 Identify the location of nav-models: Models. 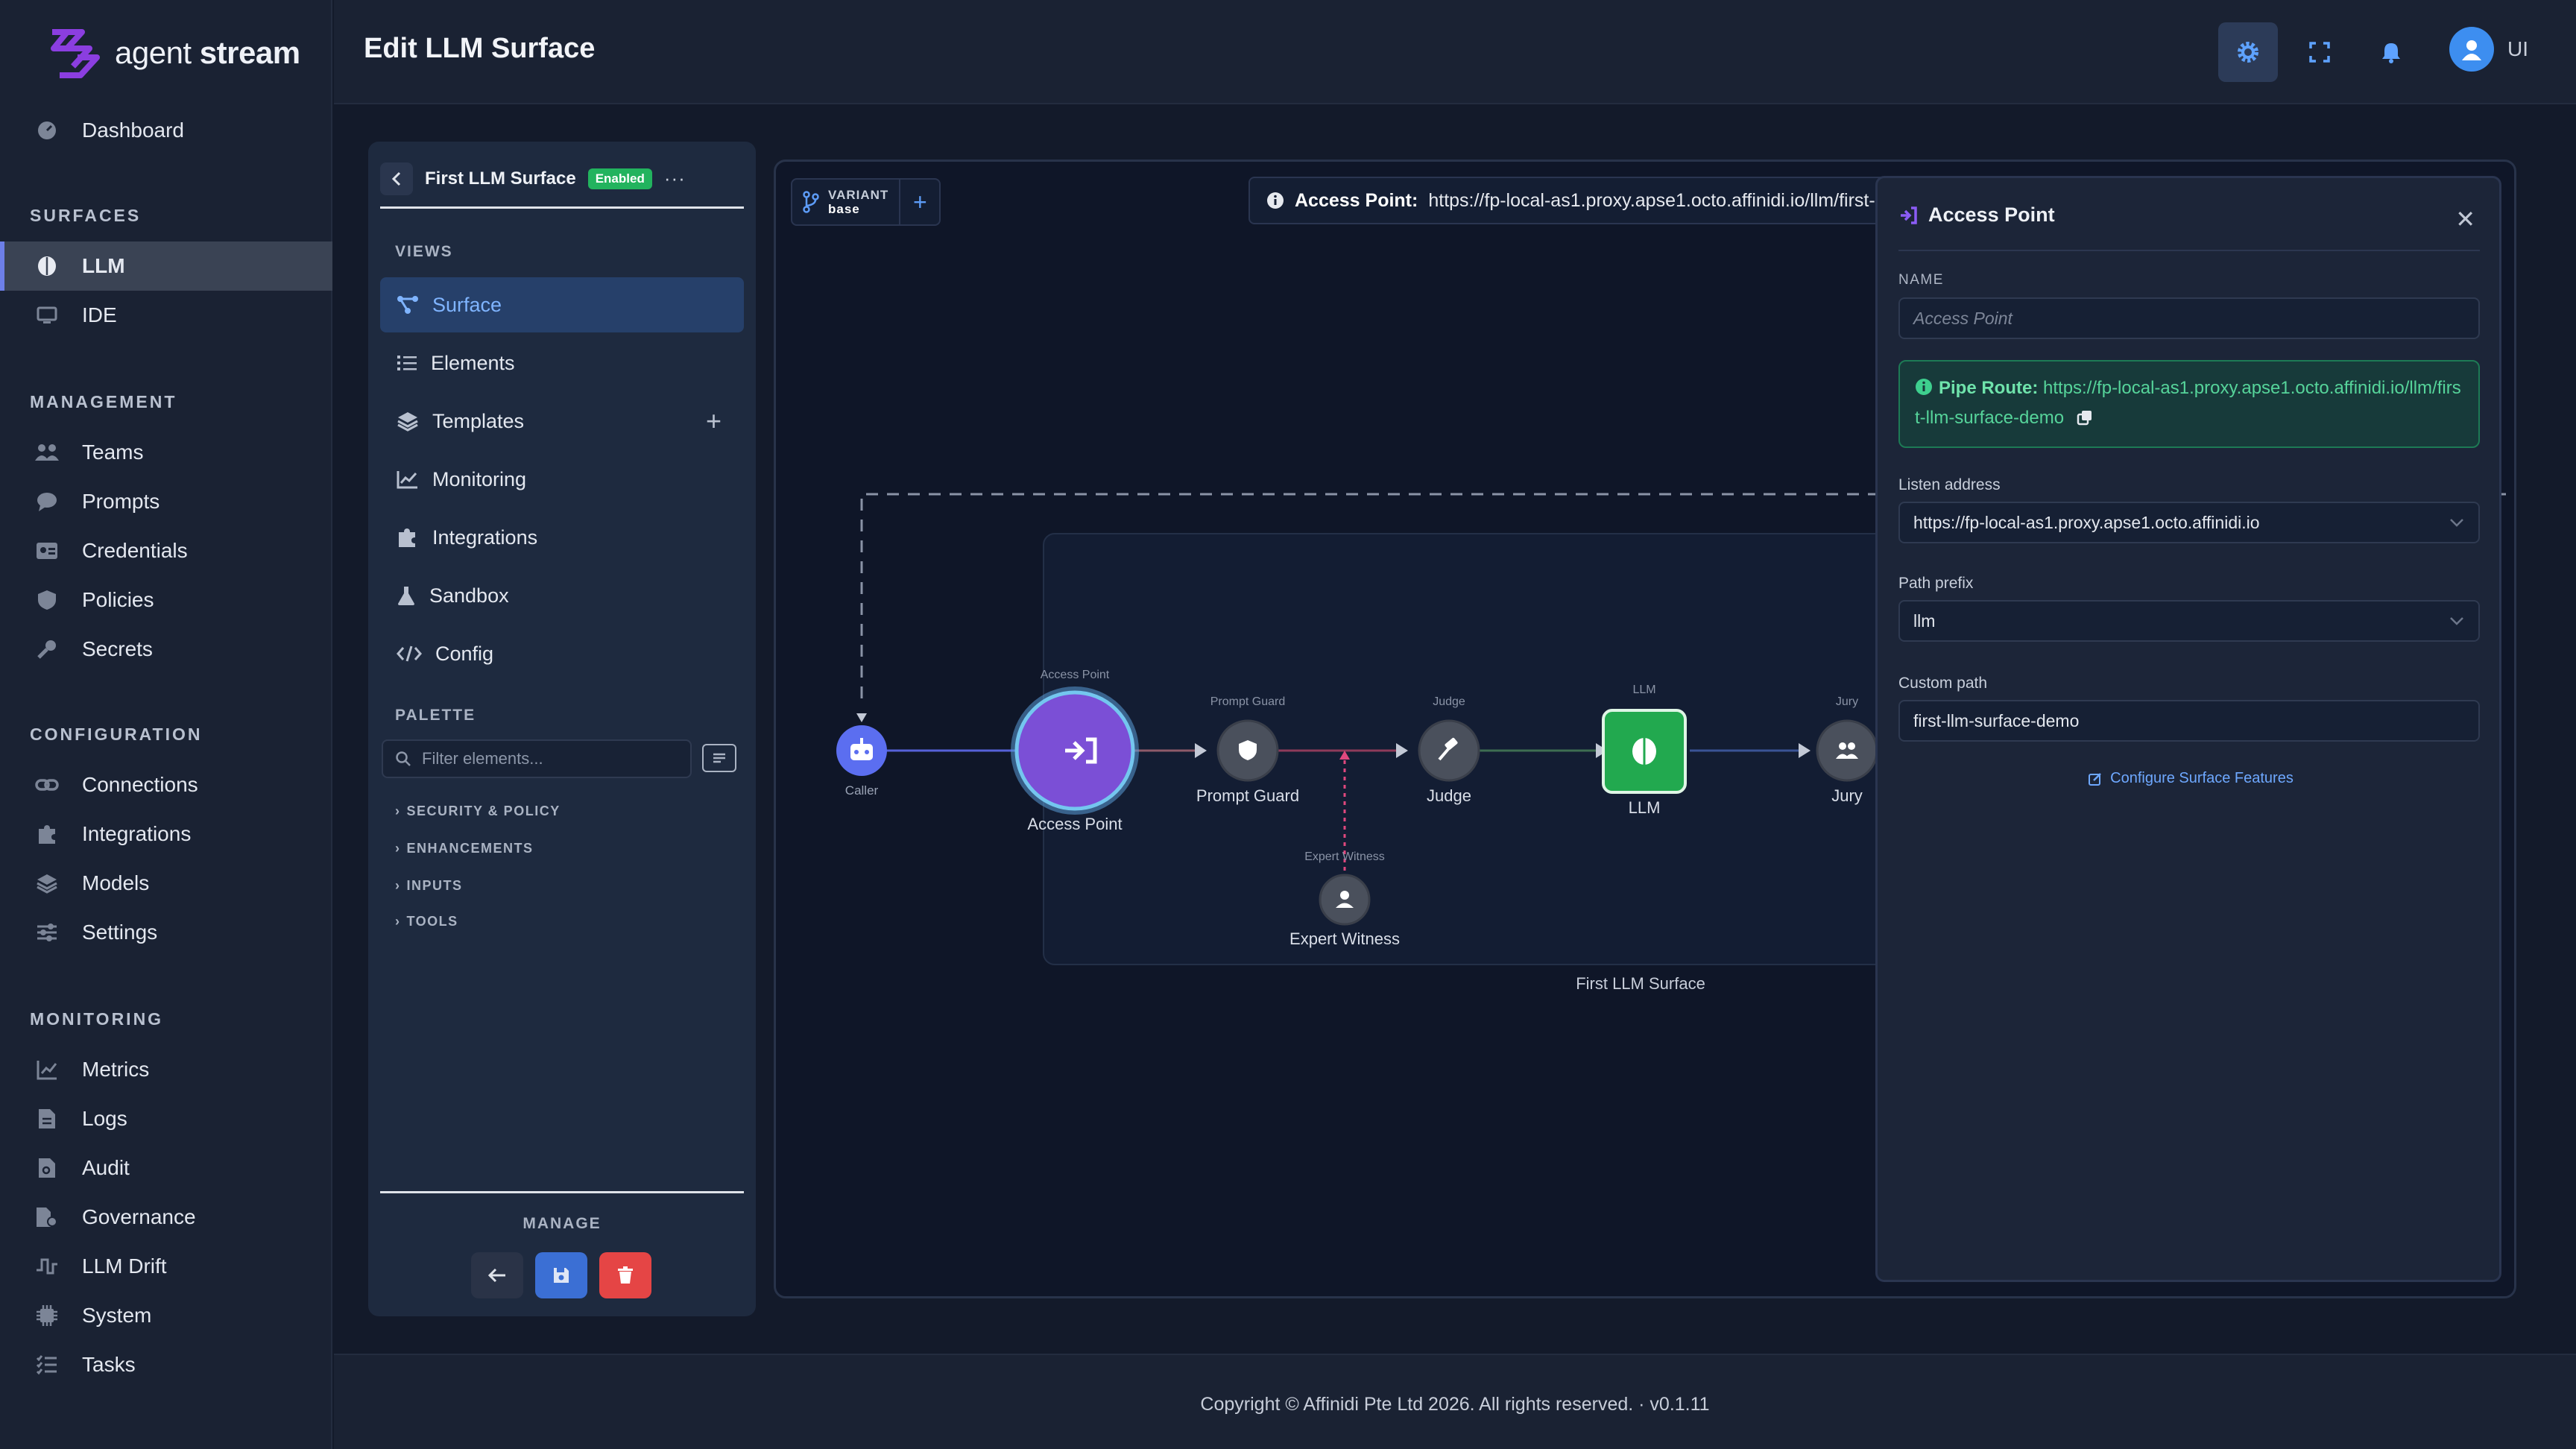
(166, 884).